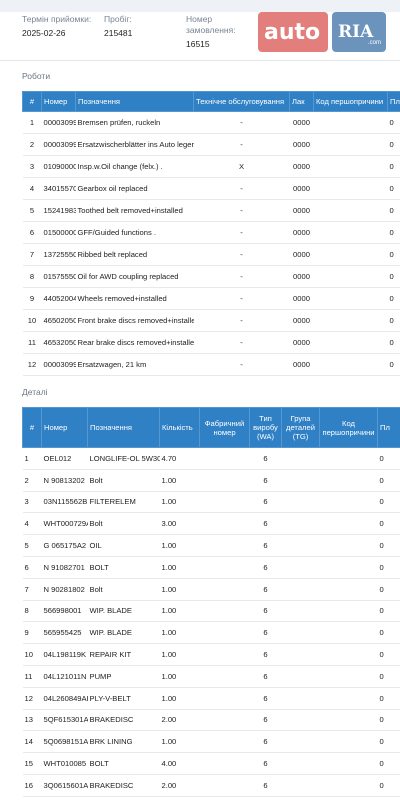 The image size is (400, 800). Describe the element at coordinates (123, 654) in the screenshot. I see `cell-desc: REPAIR KIT` at that location.